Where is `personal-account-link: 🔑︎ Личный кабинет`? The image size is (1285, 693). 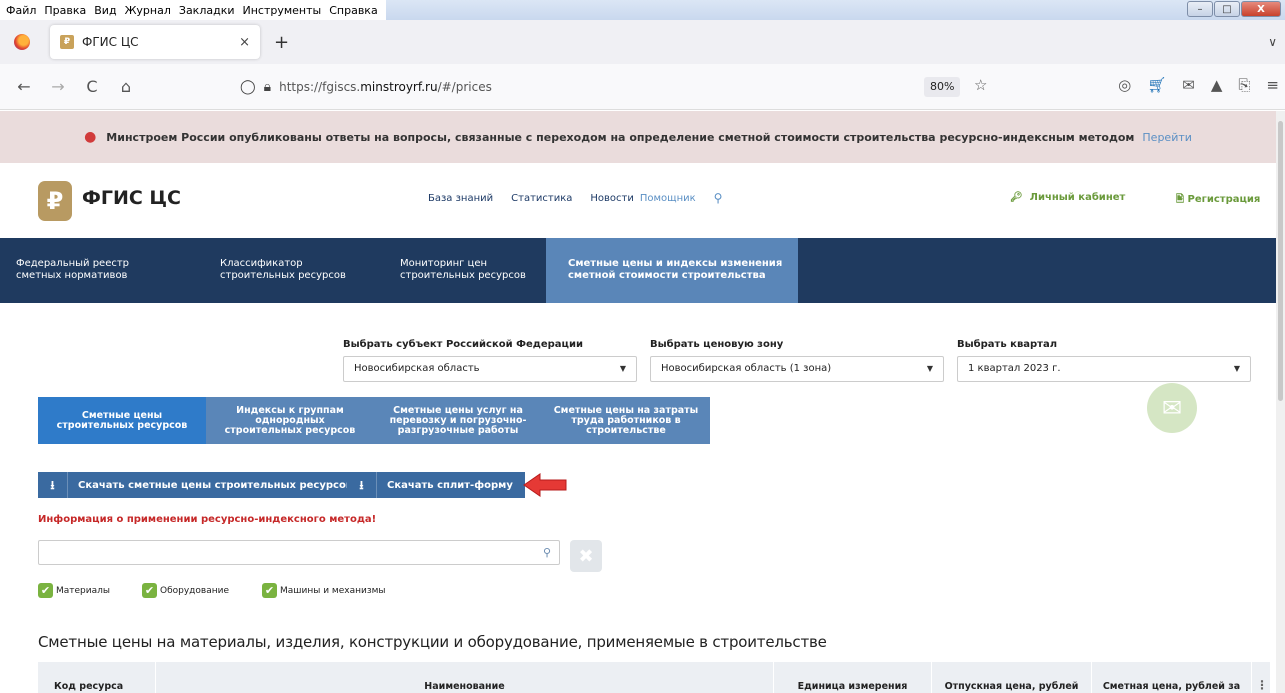
personal-account-link: 🔑︎ Личный кабинет is located at coordinates (1067, 197).